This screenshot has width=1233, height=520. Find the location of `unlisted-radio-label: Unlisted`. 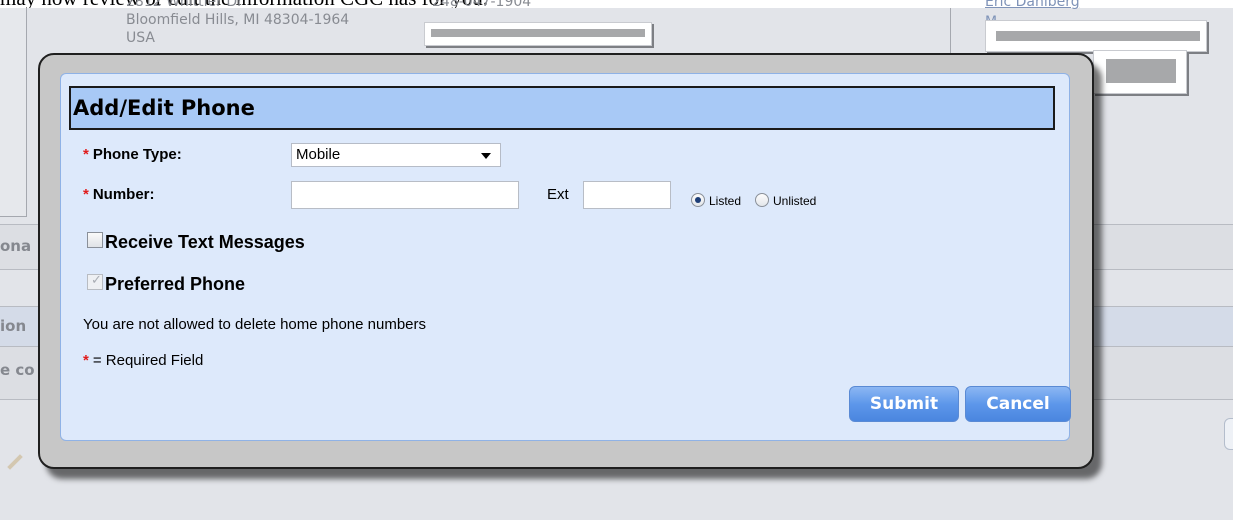

unlisted-radio-label: Unlisted is located at coordinates (795, 201).